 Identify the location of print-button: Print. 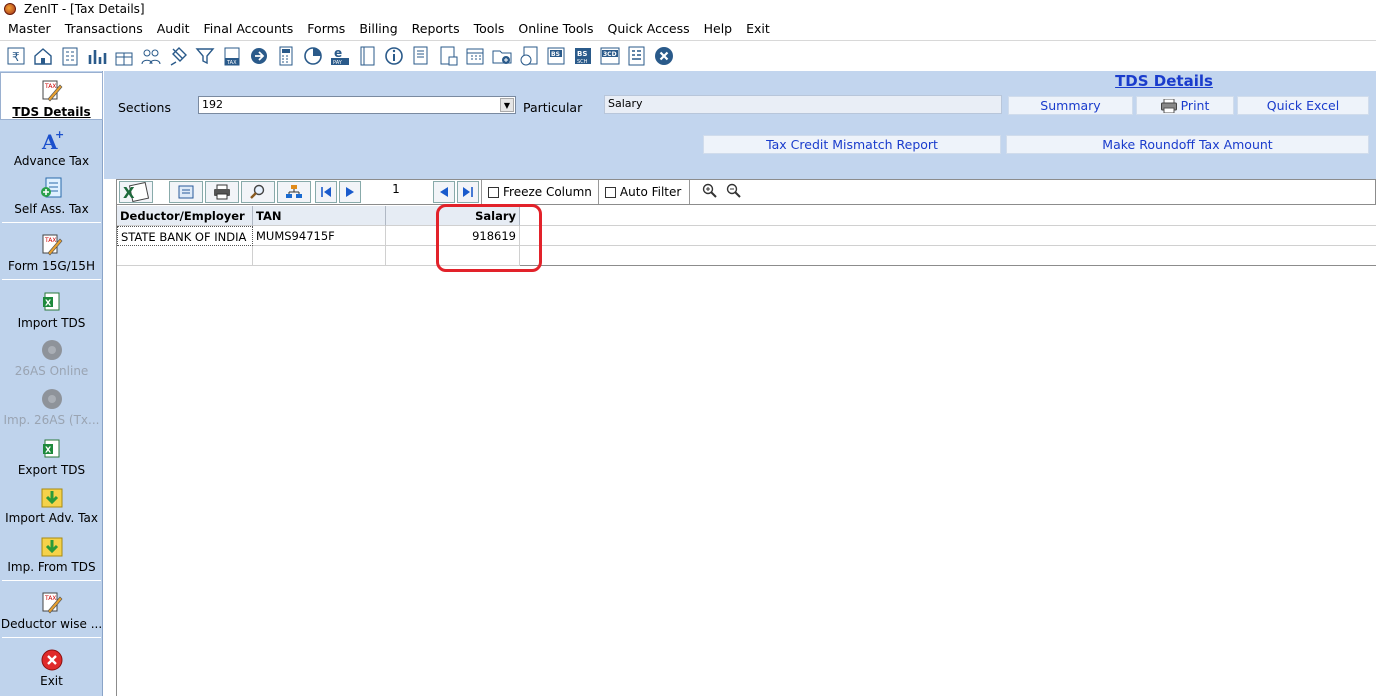
(1185, 105).